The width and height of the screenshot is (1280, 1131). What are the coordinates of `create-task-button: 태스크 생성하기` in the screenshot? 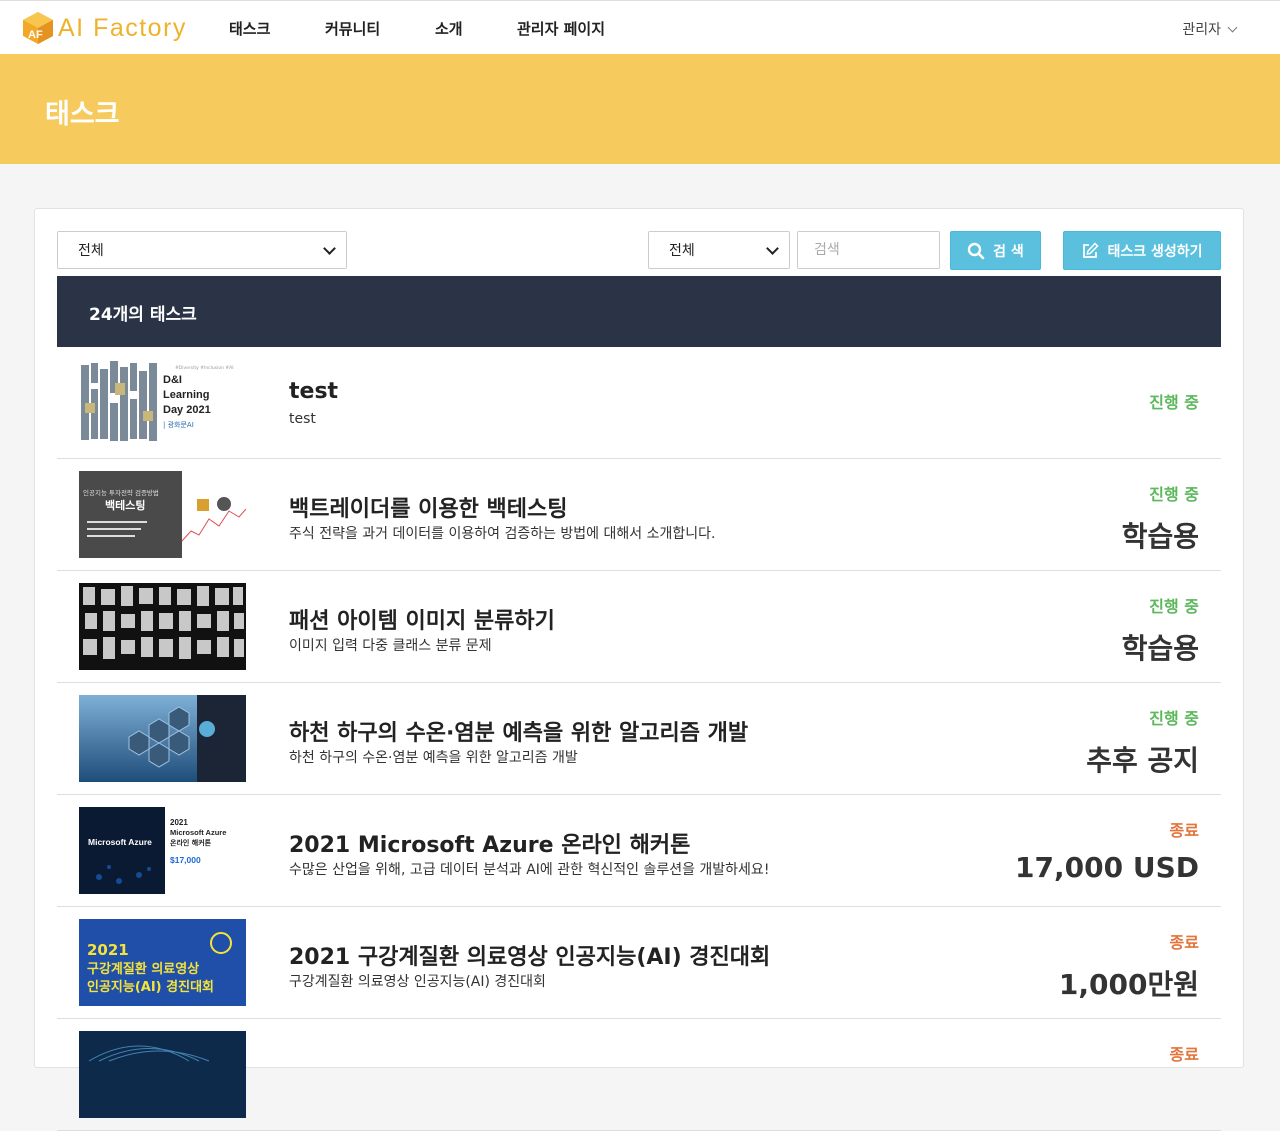 It's located at (1142, 250).